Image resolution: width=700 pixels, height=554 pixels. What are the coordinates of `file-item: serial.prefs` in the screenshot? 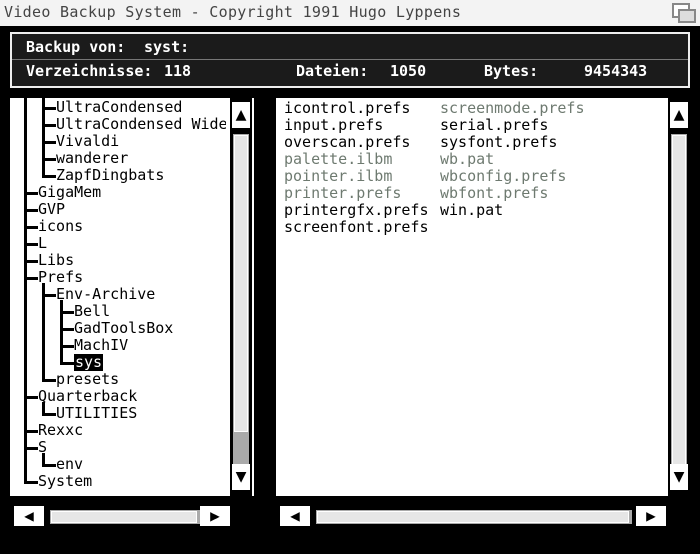 It's located at (494, 125).